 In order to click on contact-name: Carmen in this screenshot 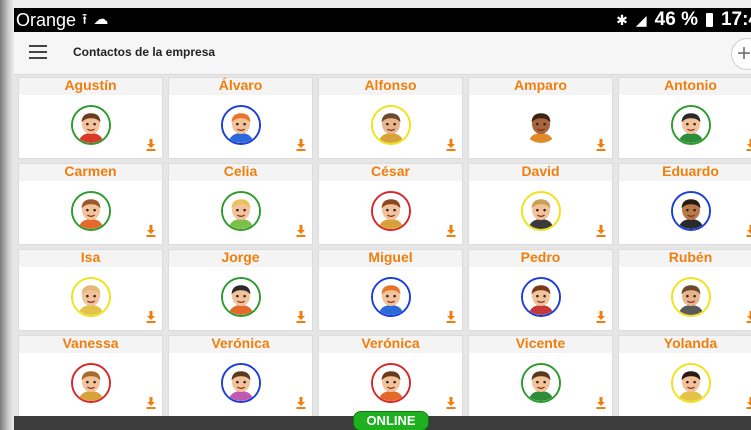, I will do `click(90, 171)`.